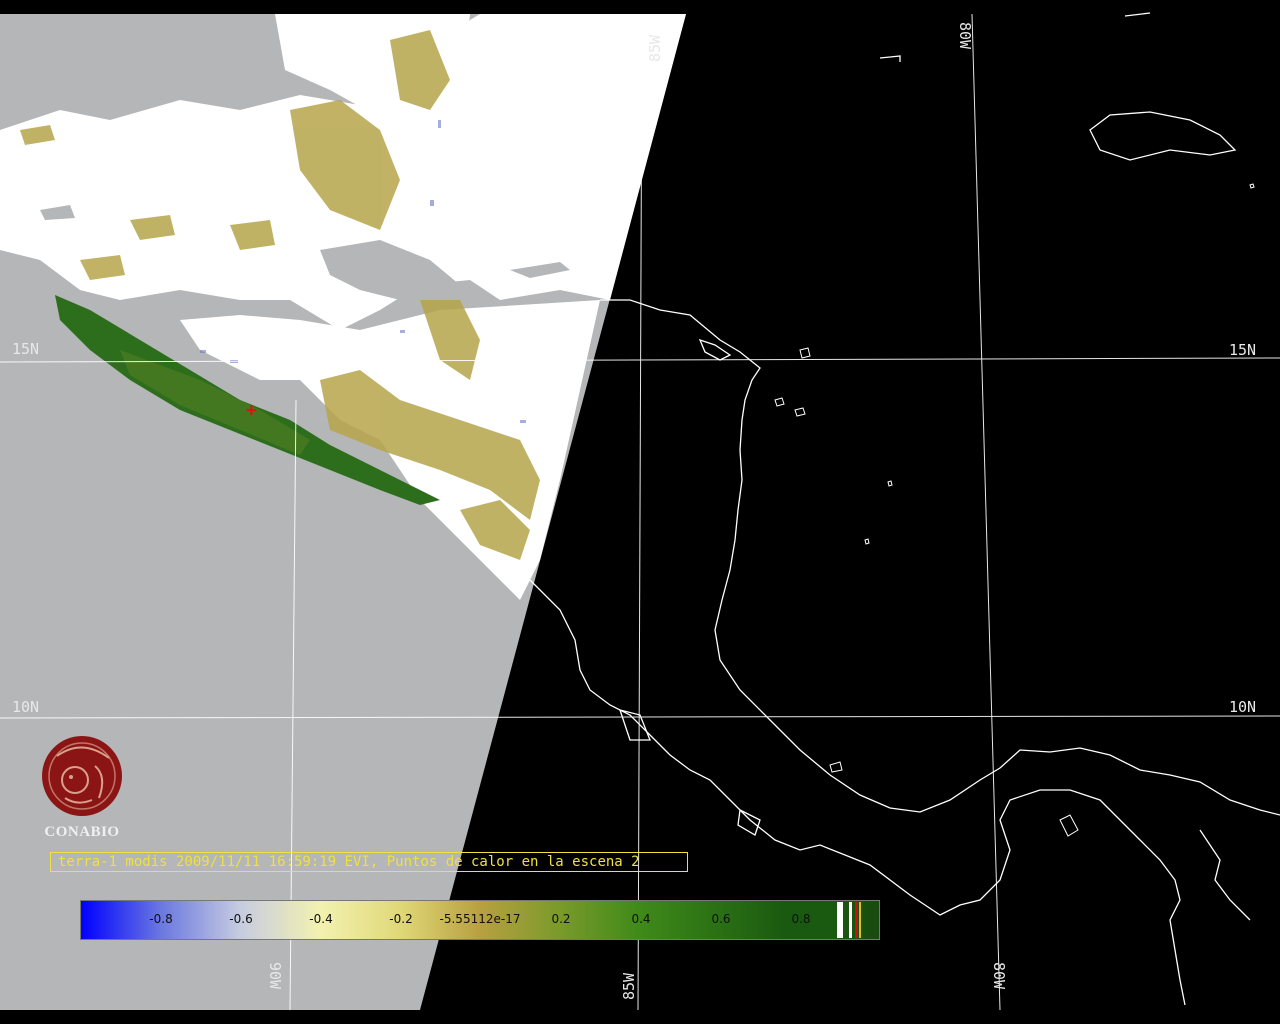  What do you see at coordinates (275, 976) in the screenshot?
I see `label-lon-90w-bottom: 90W` at bounding box center [275, 976].